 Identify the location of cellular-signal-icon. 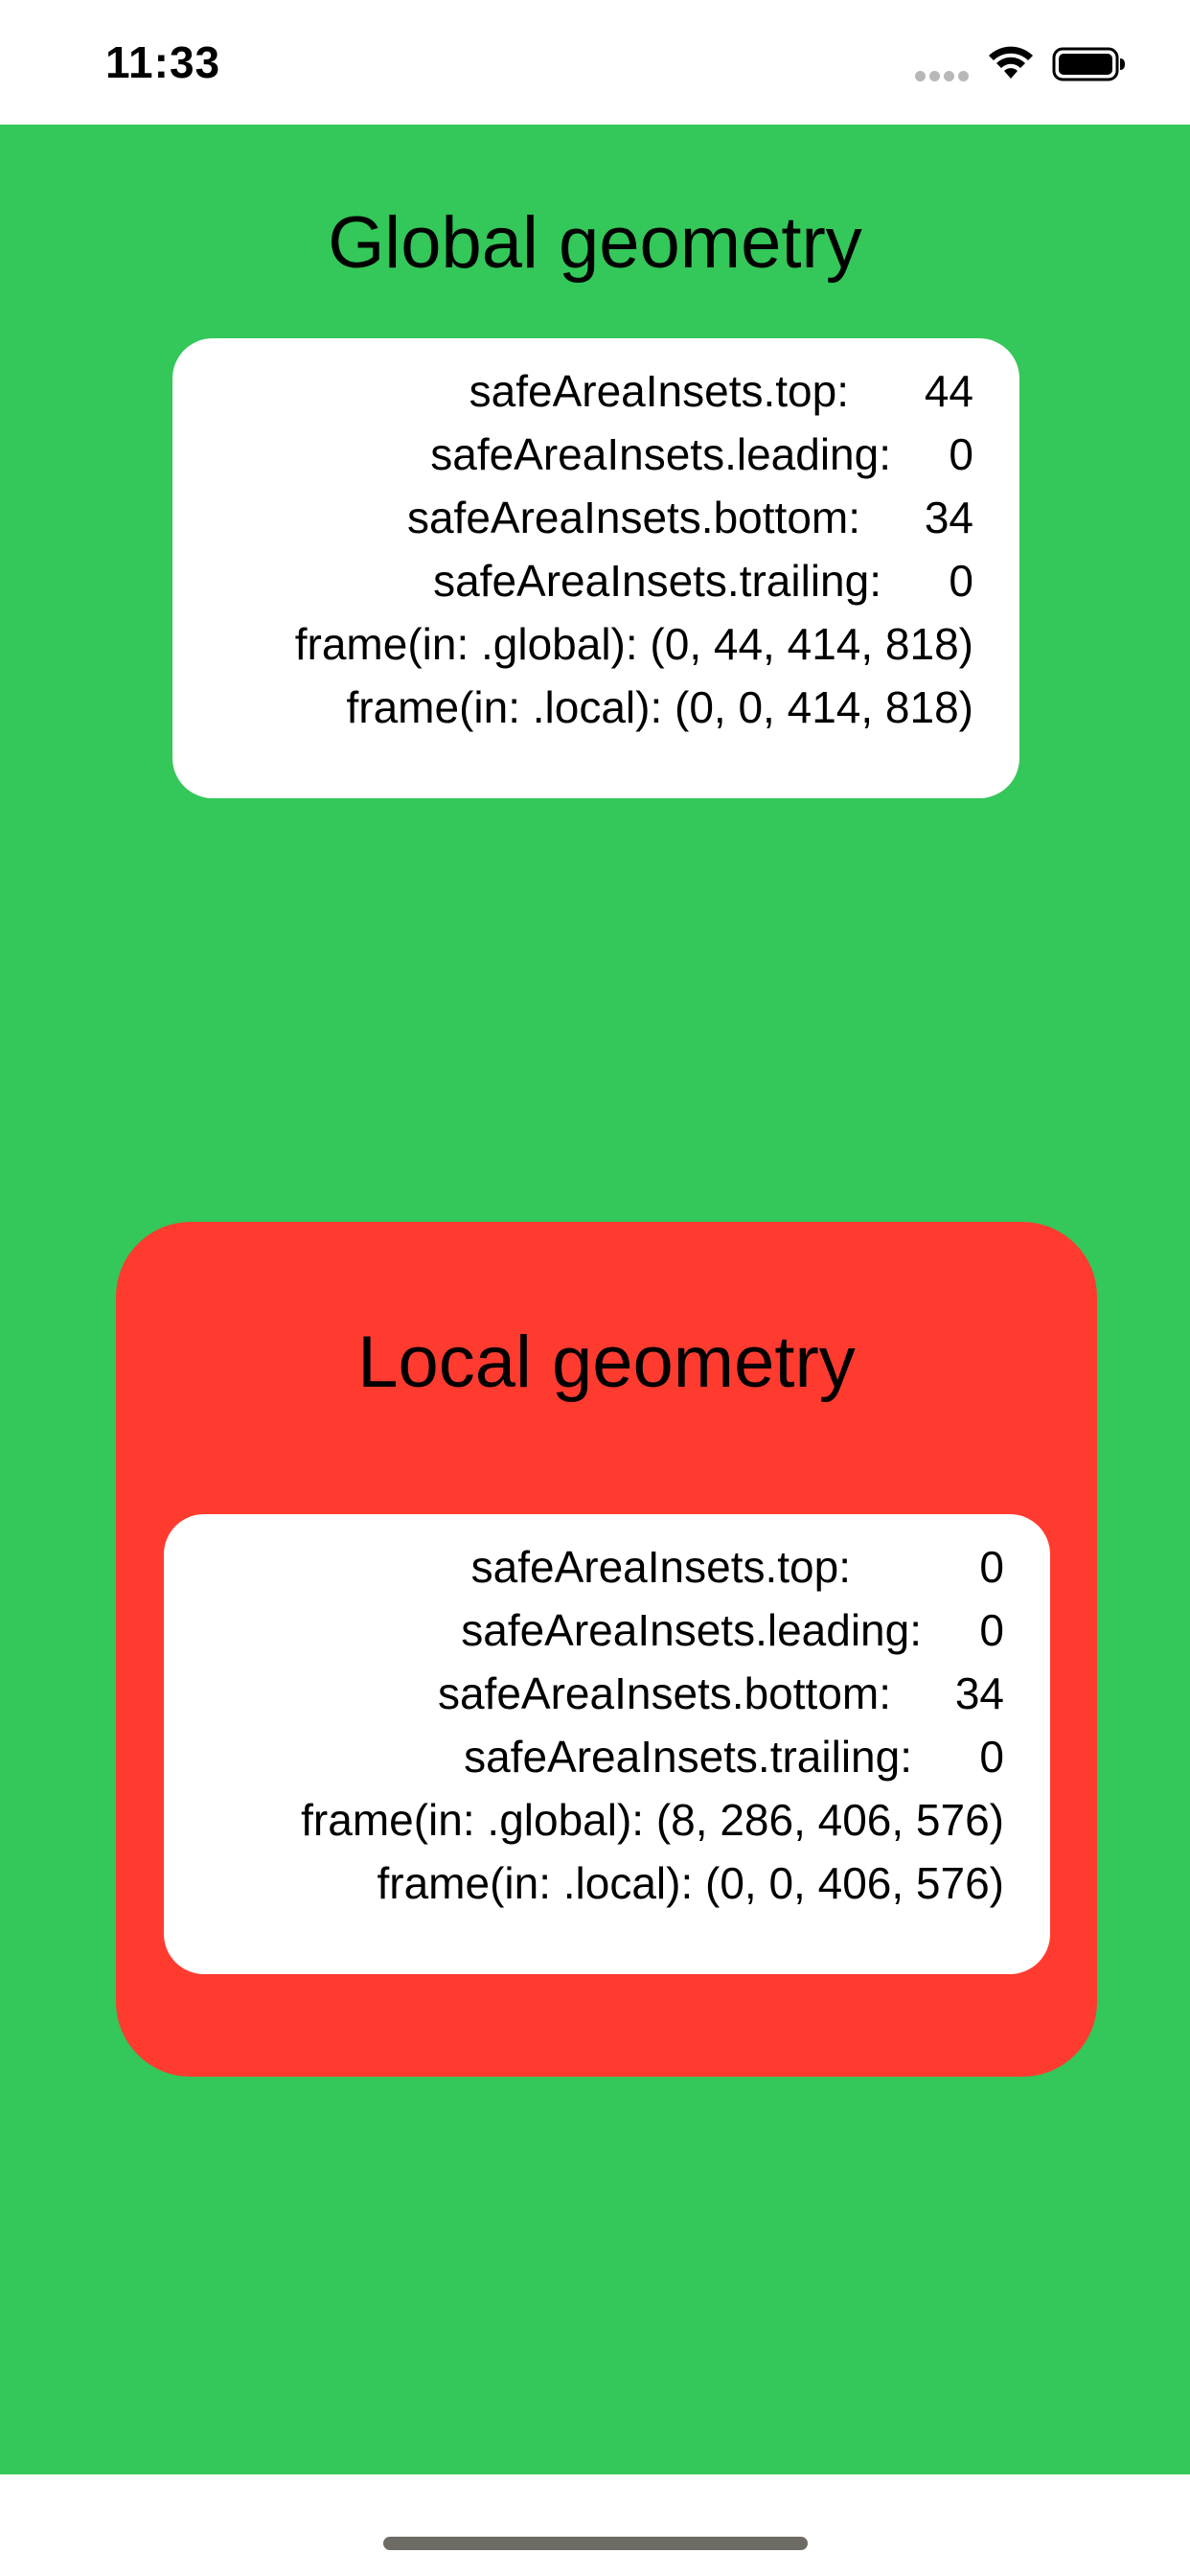
(944, 77).